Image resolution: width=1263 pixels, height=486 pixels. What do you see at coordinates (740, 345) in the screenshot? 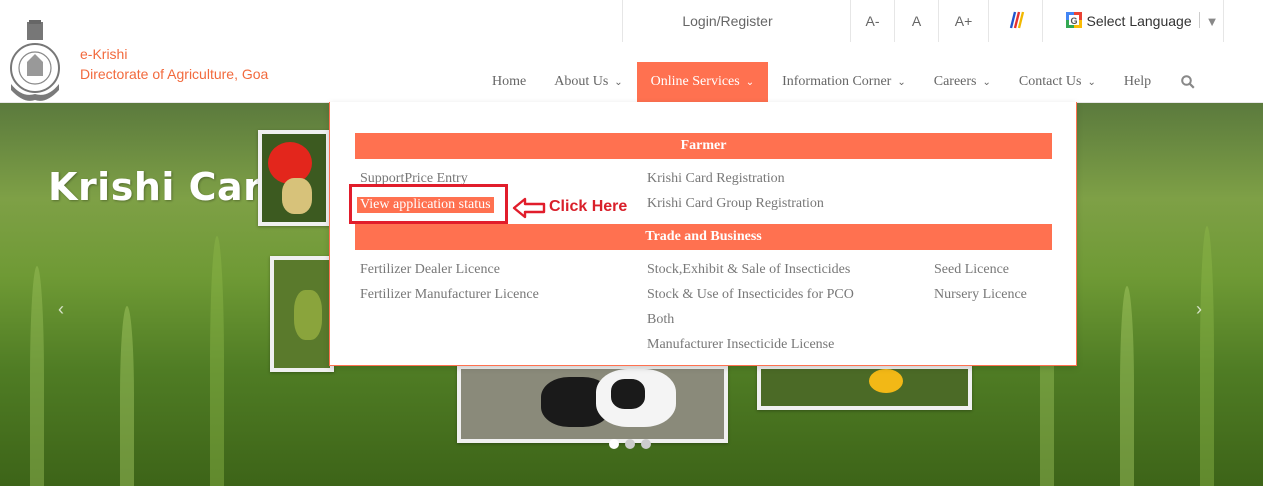
I see `menu-link-manufacturer-insecticide-license: Manufacturer Insecticide License` at bounding box center [740, 345].